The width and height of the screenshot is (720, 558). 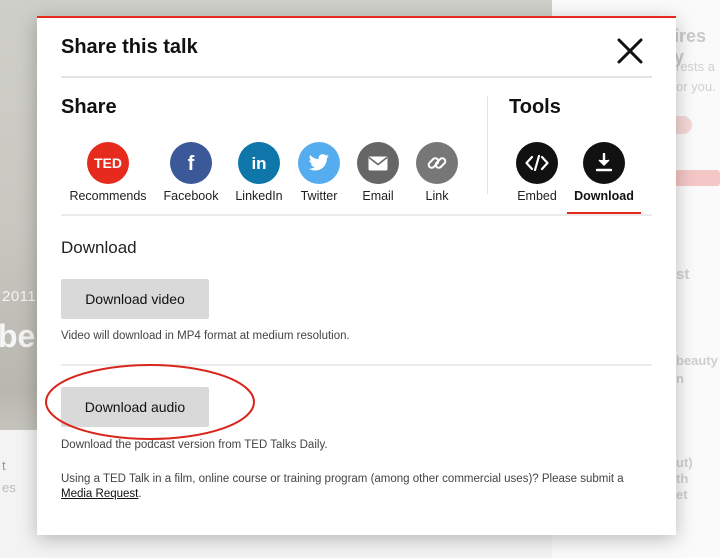 I want to click on share-item-label: Facebook, so click(x=191, y=196).